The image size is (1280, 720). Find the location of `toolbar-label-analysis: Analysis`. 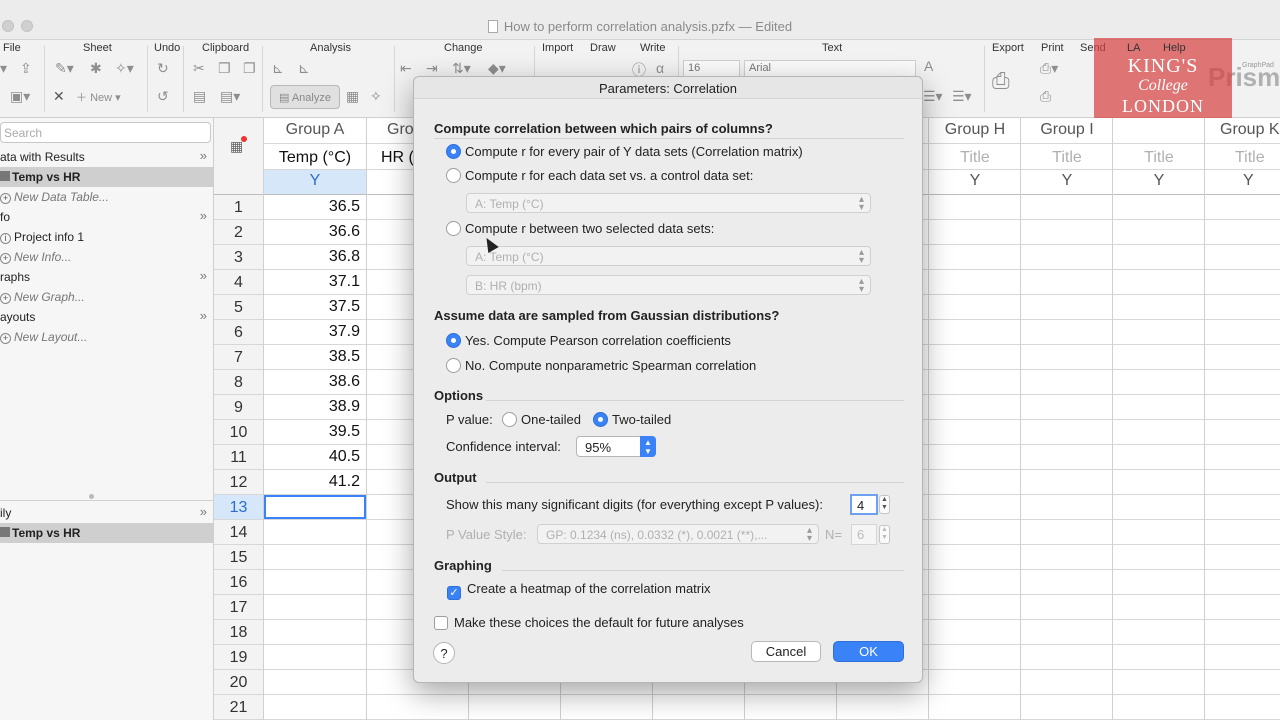

toolbar-label-analysis: Analysis is located at coordinates (330, 48).